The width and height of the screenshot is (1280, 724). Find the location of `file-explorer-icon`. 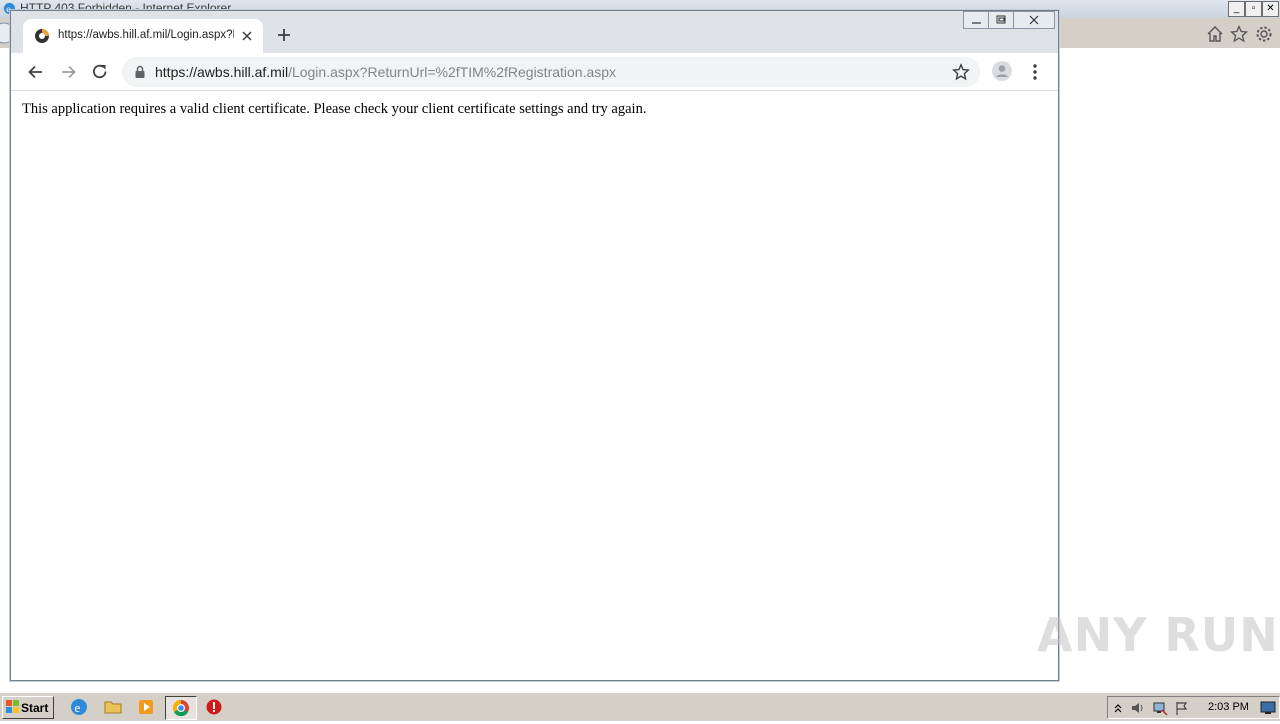

file-explorer-icon is located at coordinates (113, 707).